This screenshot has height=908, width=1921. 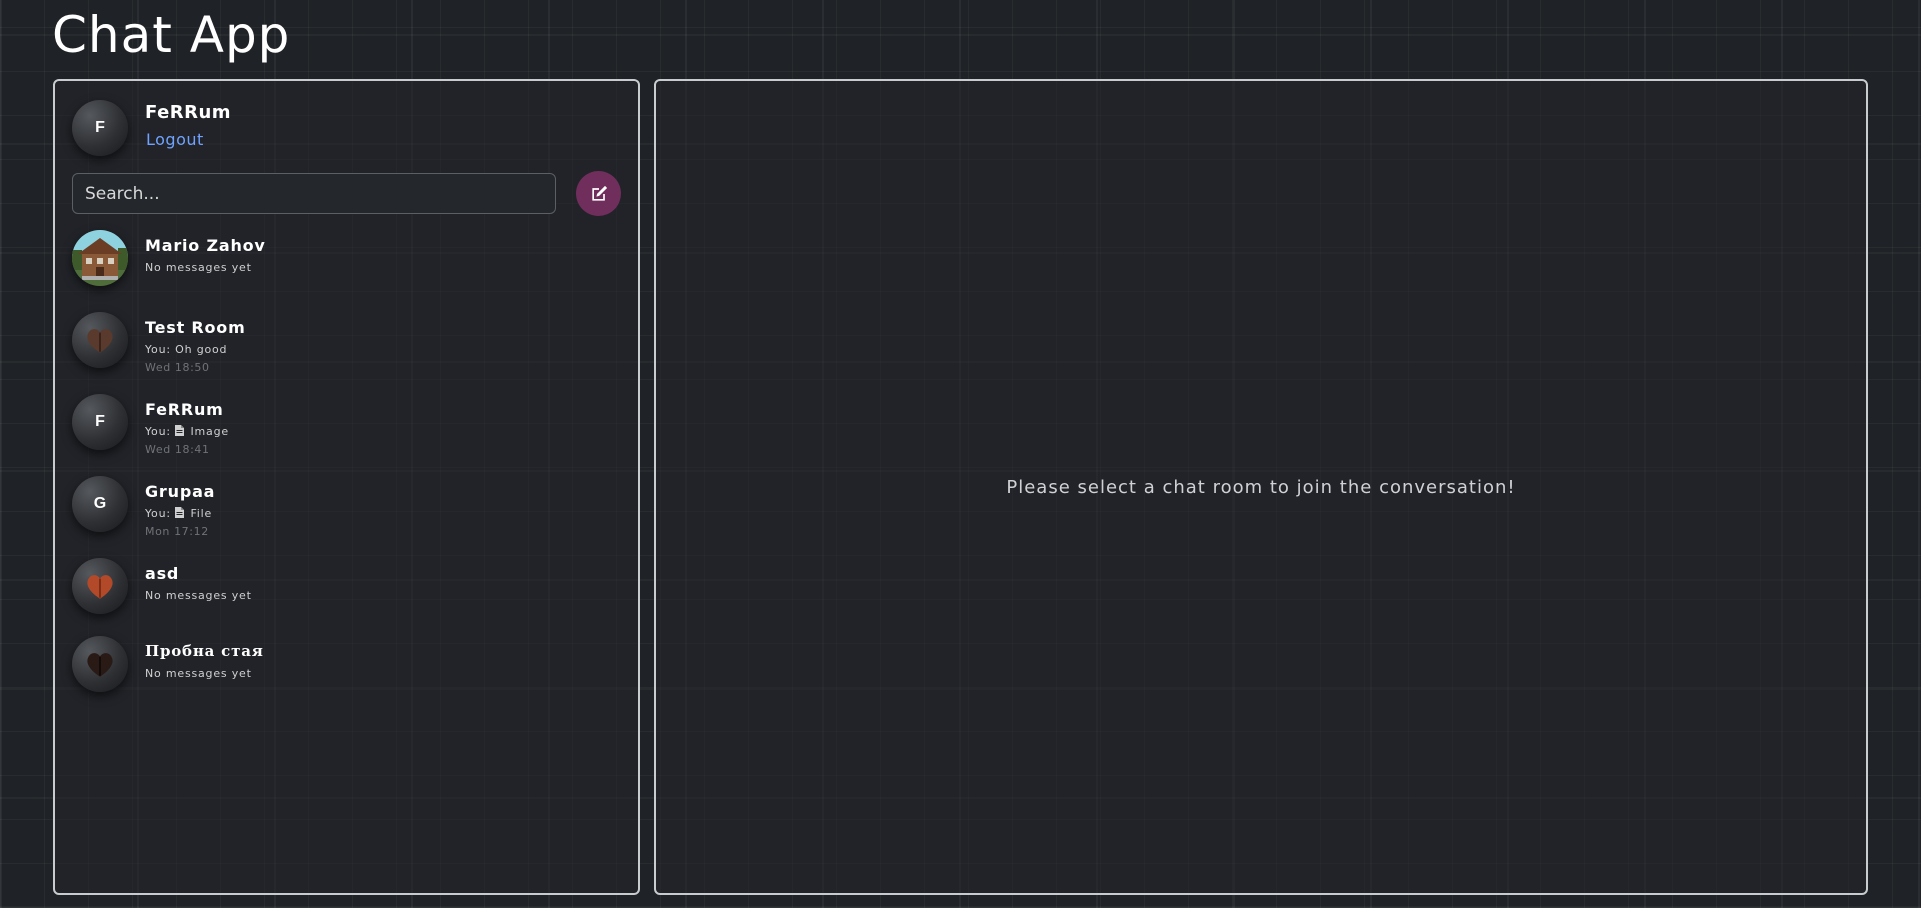 I want to click on current-user-initial: F, so click(x=100, y=127).